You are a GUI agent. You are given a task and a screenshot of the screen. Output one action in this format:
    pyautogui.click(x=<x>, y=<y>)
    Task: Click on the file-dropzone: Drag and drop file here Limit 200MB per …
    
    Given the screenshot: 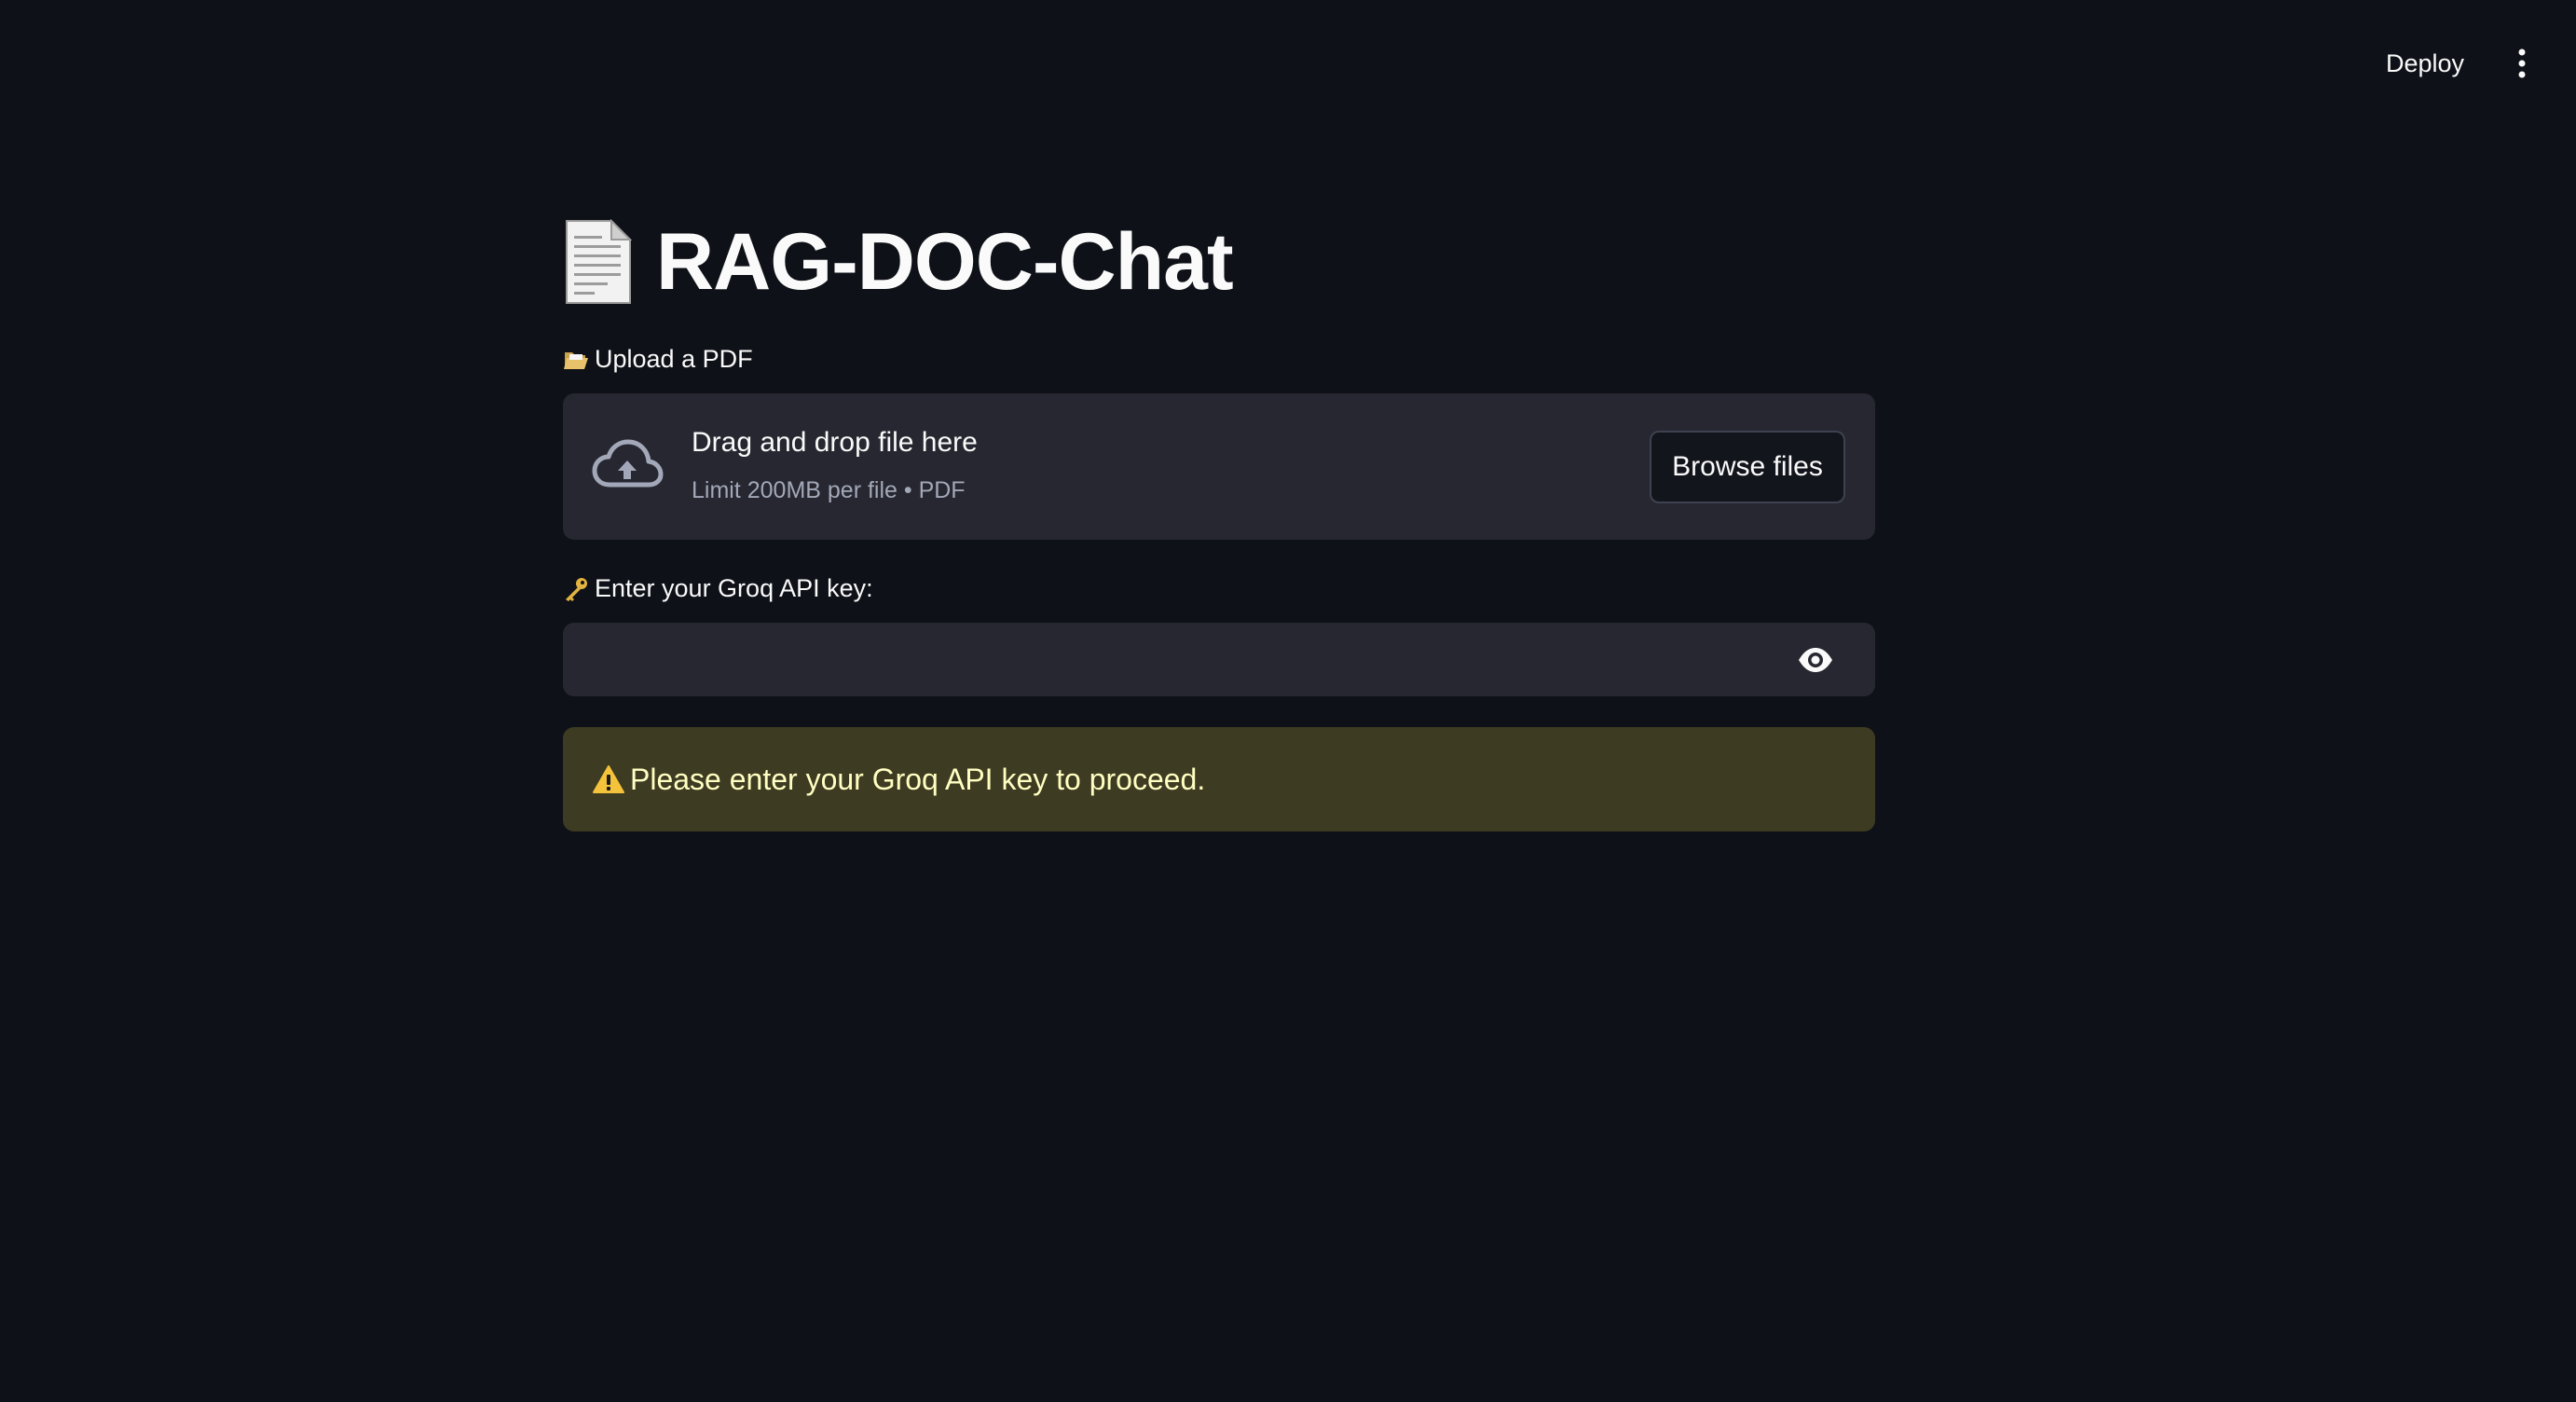 What is the action you would take?
    pyautogui.click(x=1219, y=466)
    